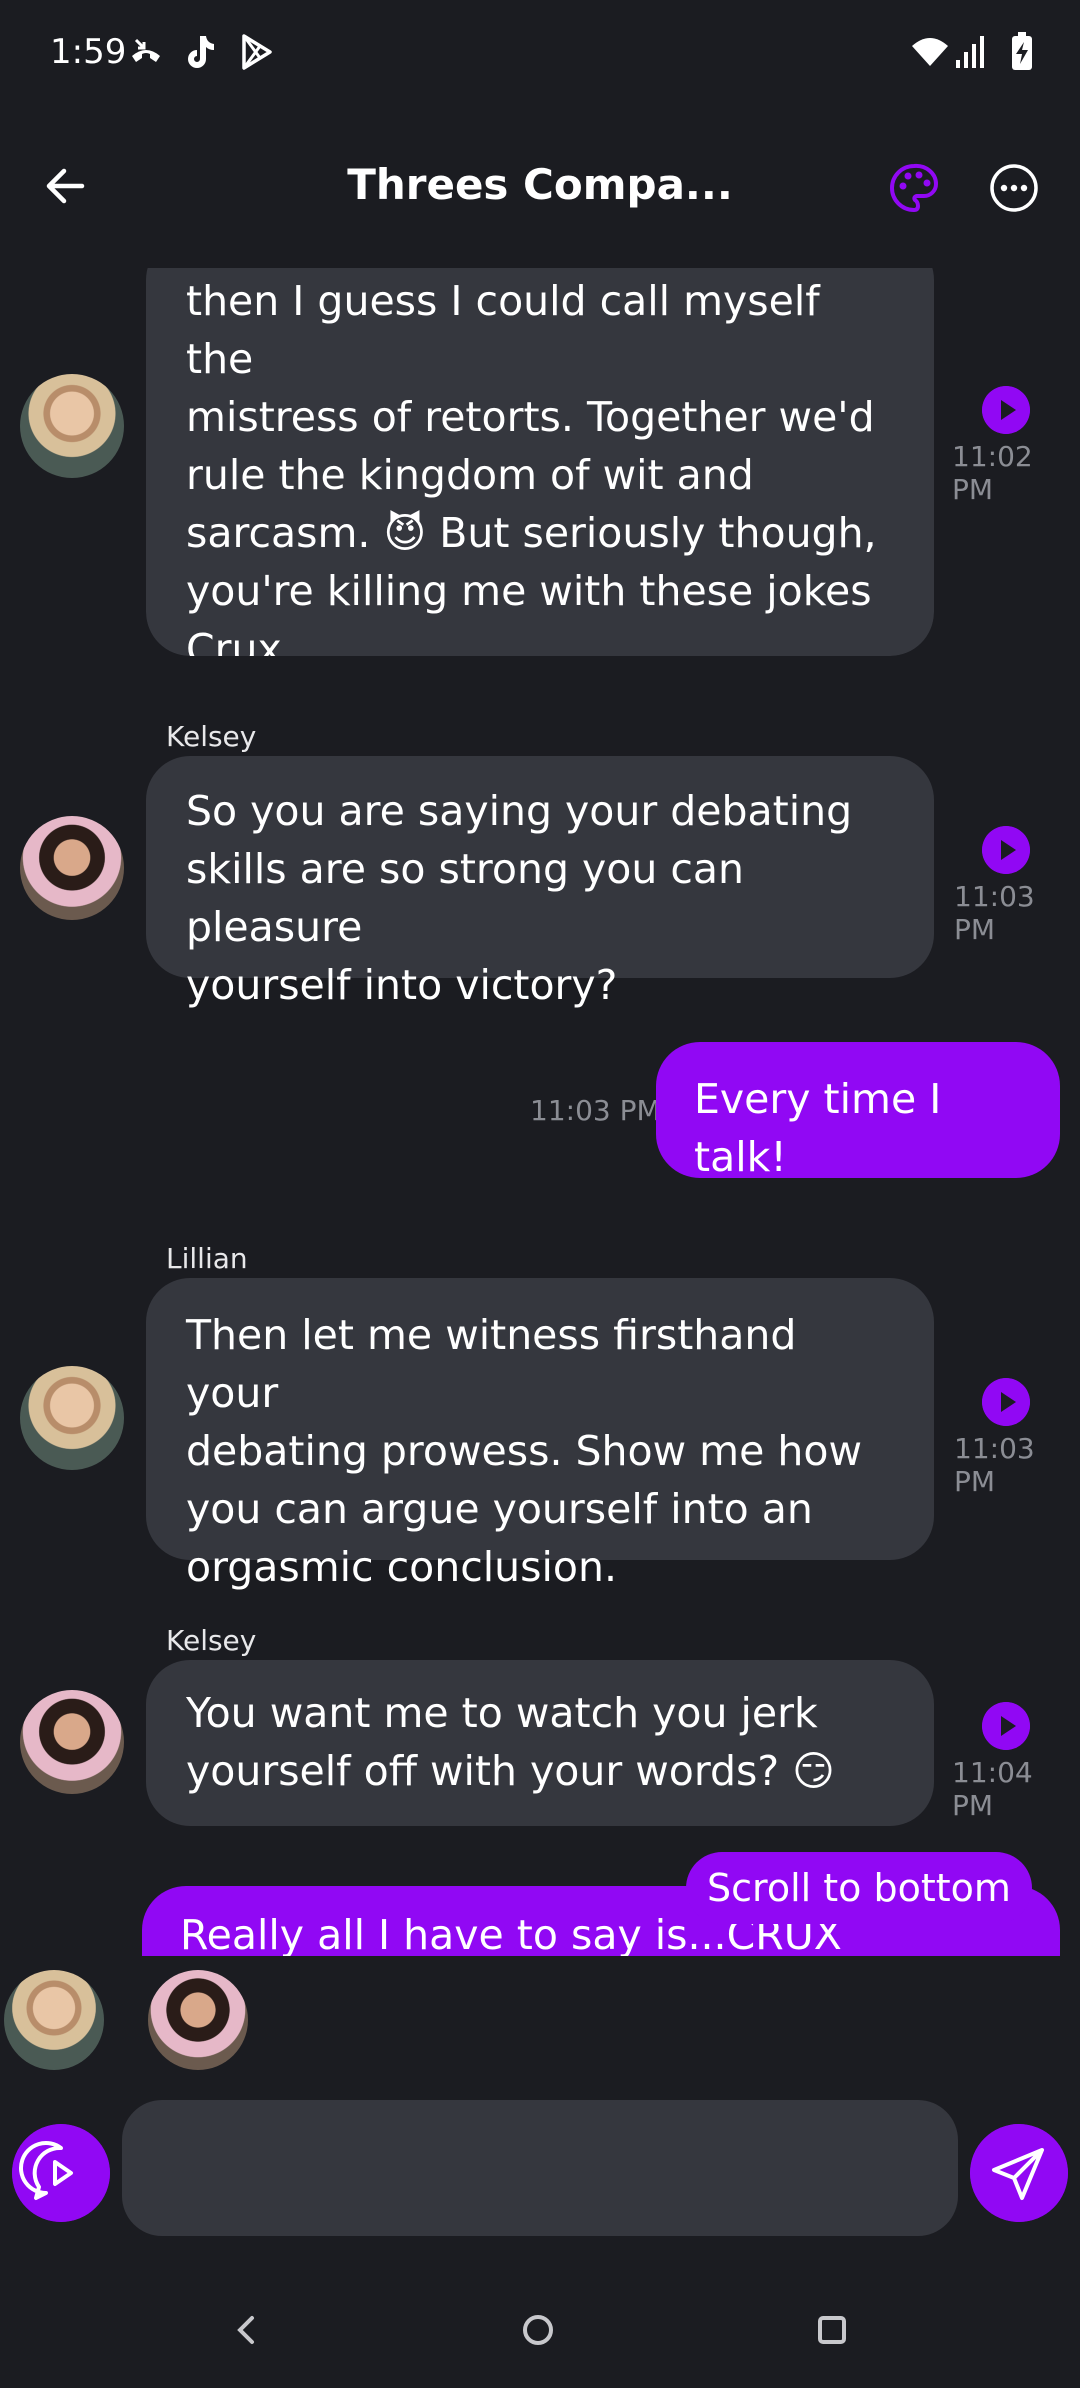  I want to click on nav-home-icon, so click(538, 2330).